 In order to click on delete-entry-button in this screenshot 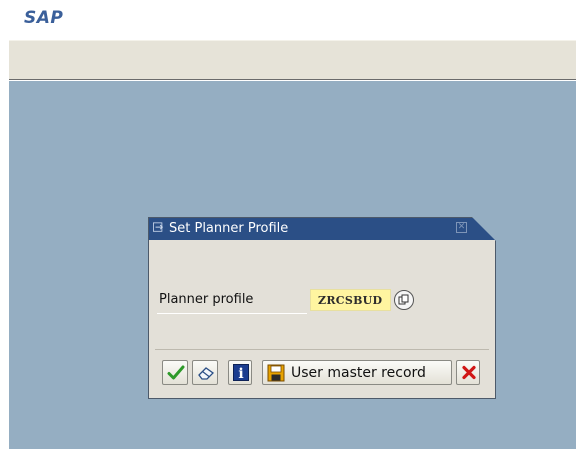, I will do `click(205, 372)`.